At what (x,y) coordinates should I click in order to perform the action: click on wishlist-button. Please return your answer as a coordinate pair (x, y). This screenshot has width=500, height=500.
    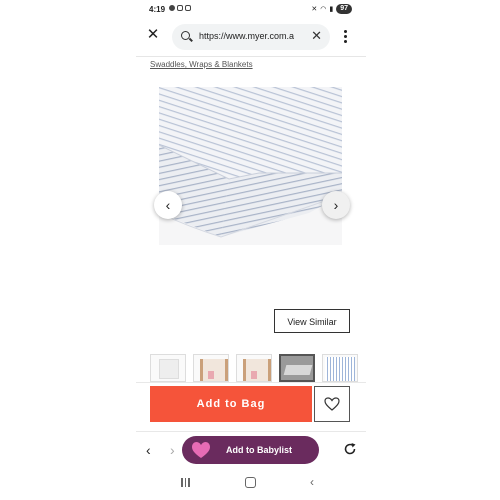
    Looking at the image, I should click on (332, 404).